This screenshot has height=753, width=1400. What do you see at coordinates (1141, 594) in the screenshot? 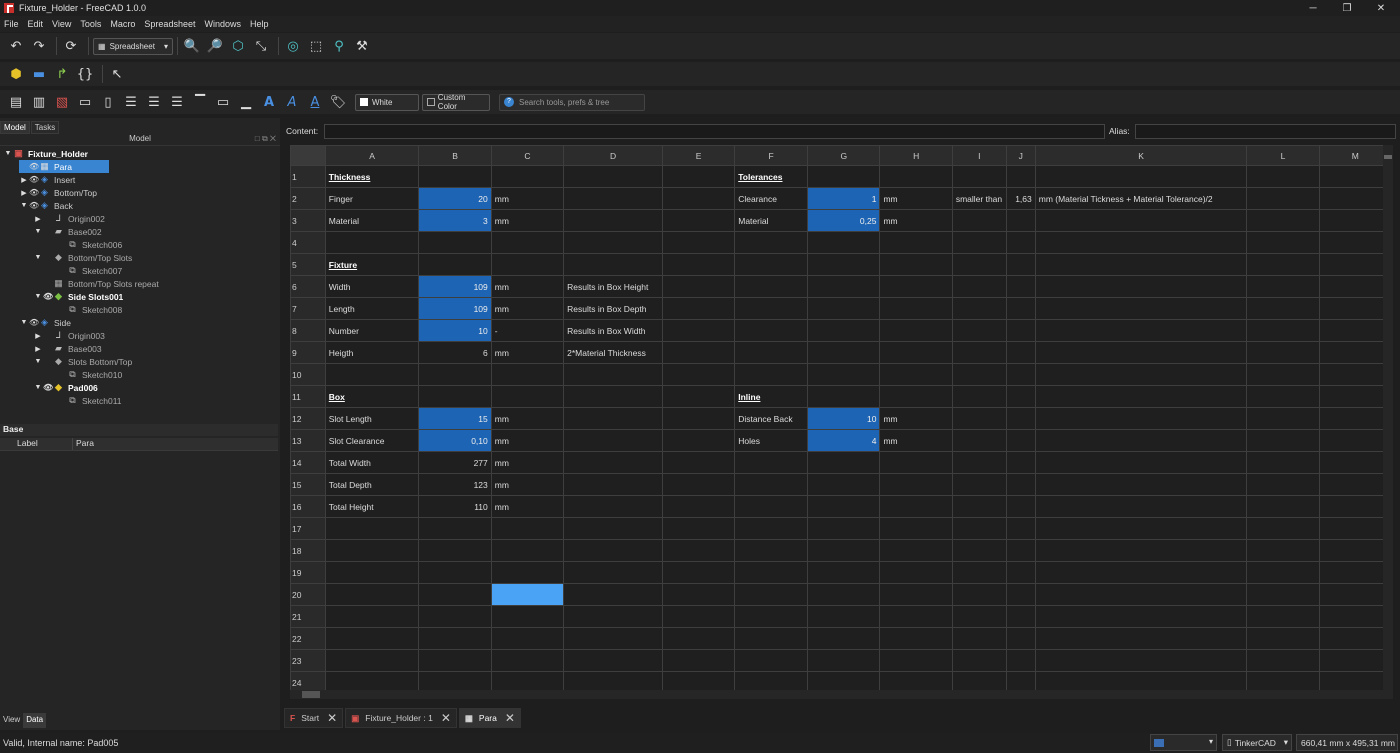
I see `cell-k20` at bounding box center [1141, 594].